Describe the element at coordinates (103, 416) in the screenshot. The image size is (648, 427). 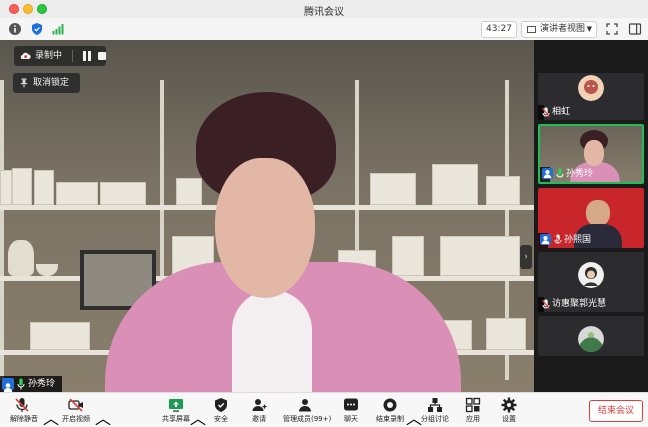
I see `video-options-caret: ︿` at that location.